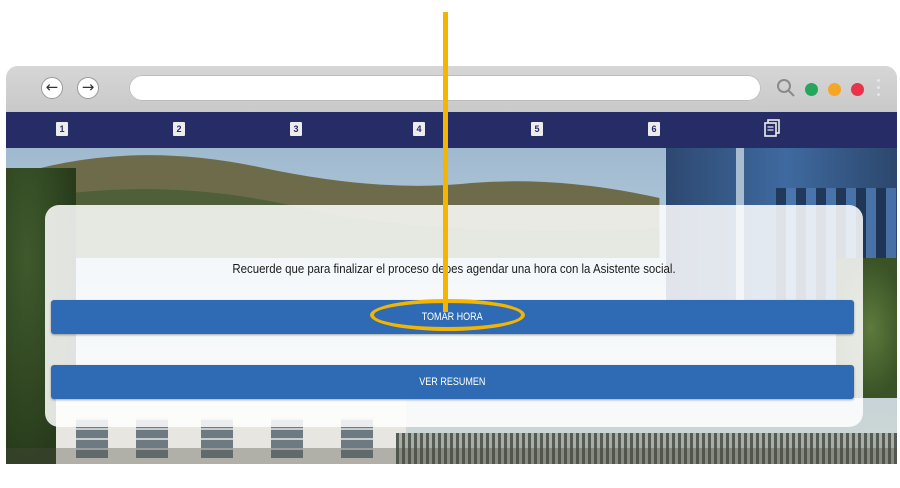 The height and width of the screenshot is (488, 900). I want to click on green-dot-icon, so click(811, 89).